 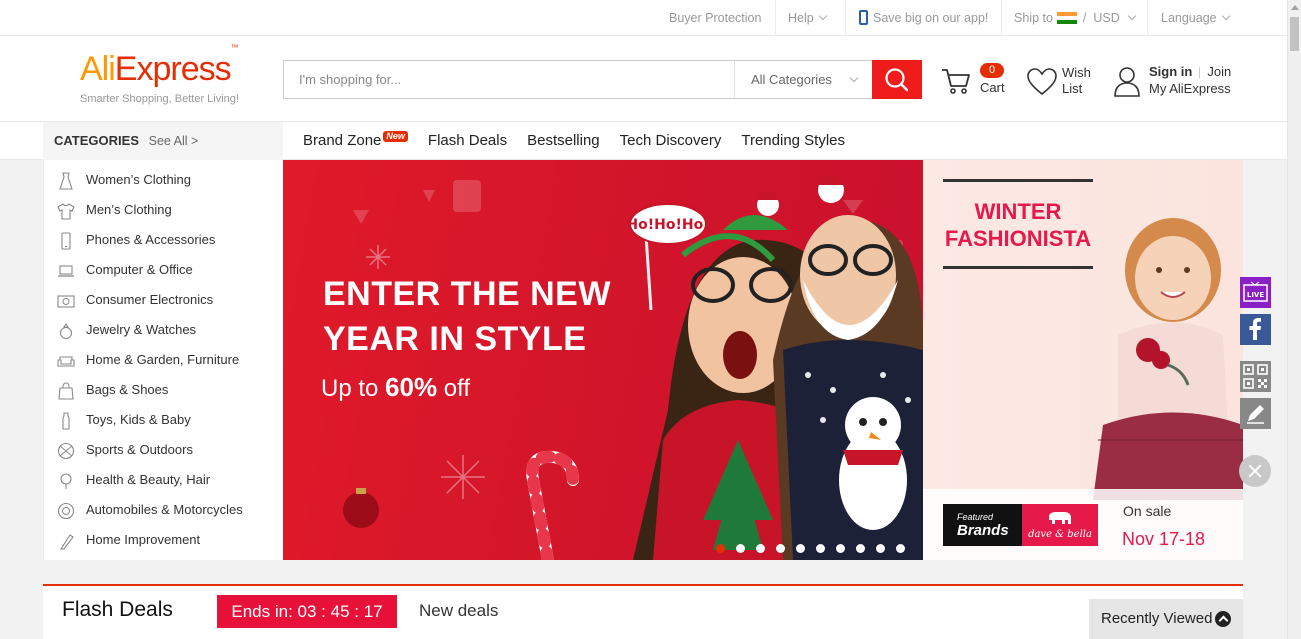 I want to click on live-button: LIVE, so click(x=1255, y=292).